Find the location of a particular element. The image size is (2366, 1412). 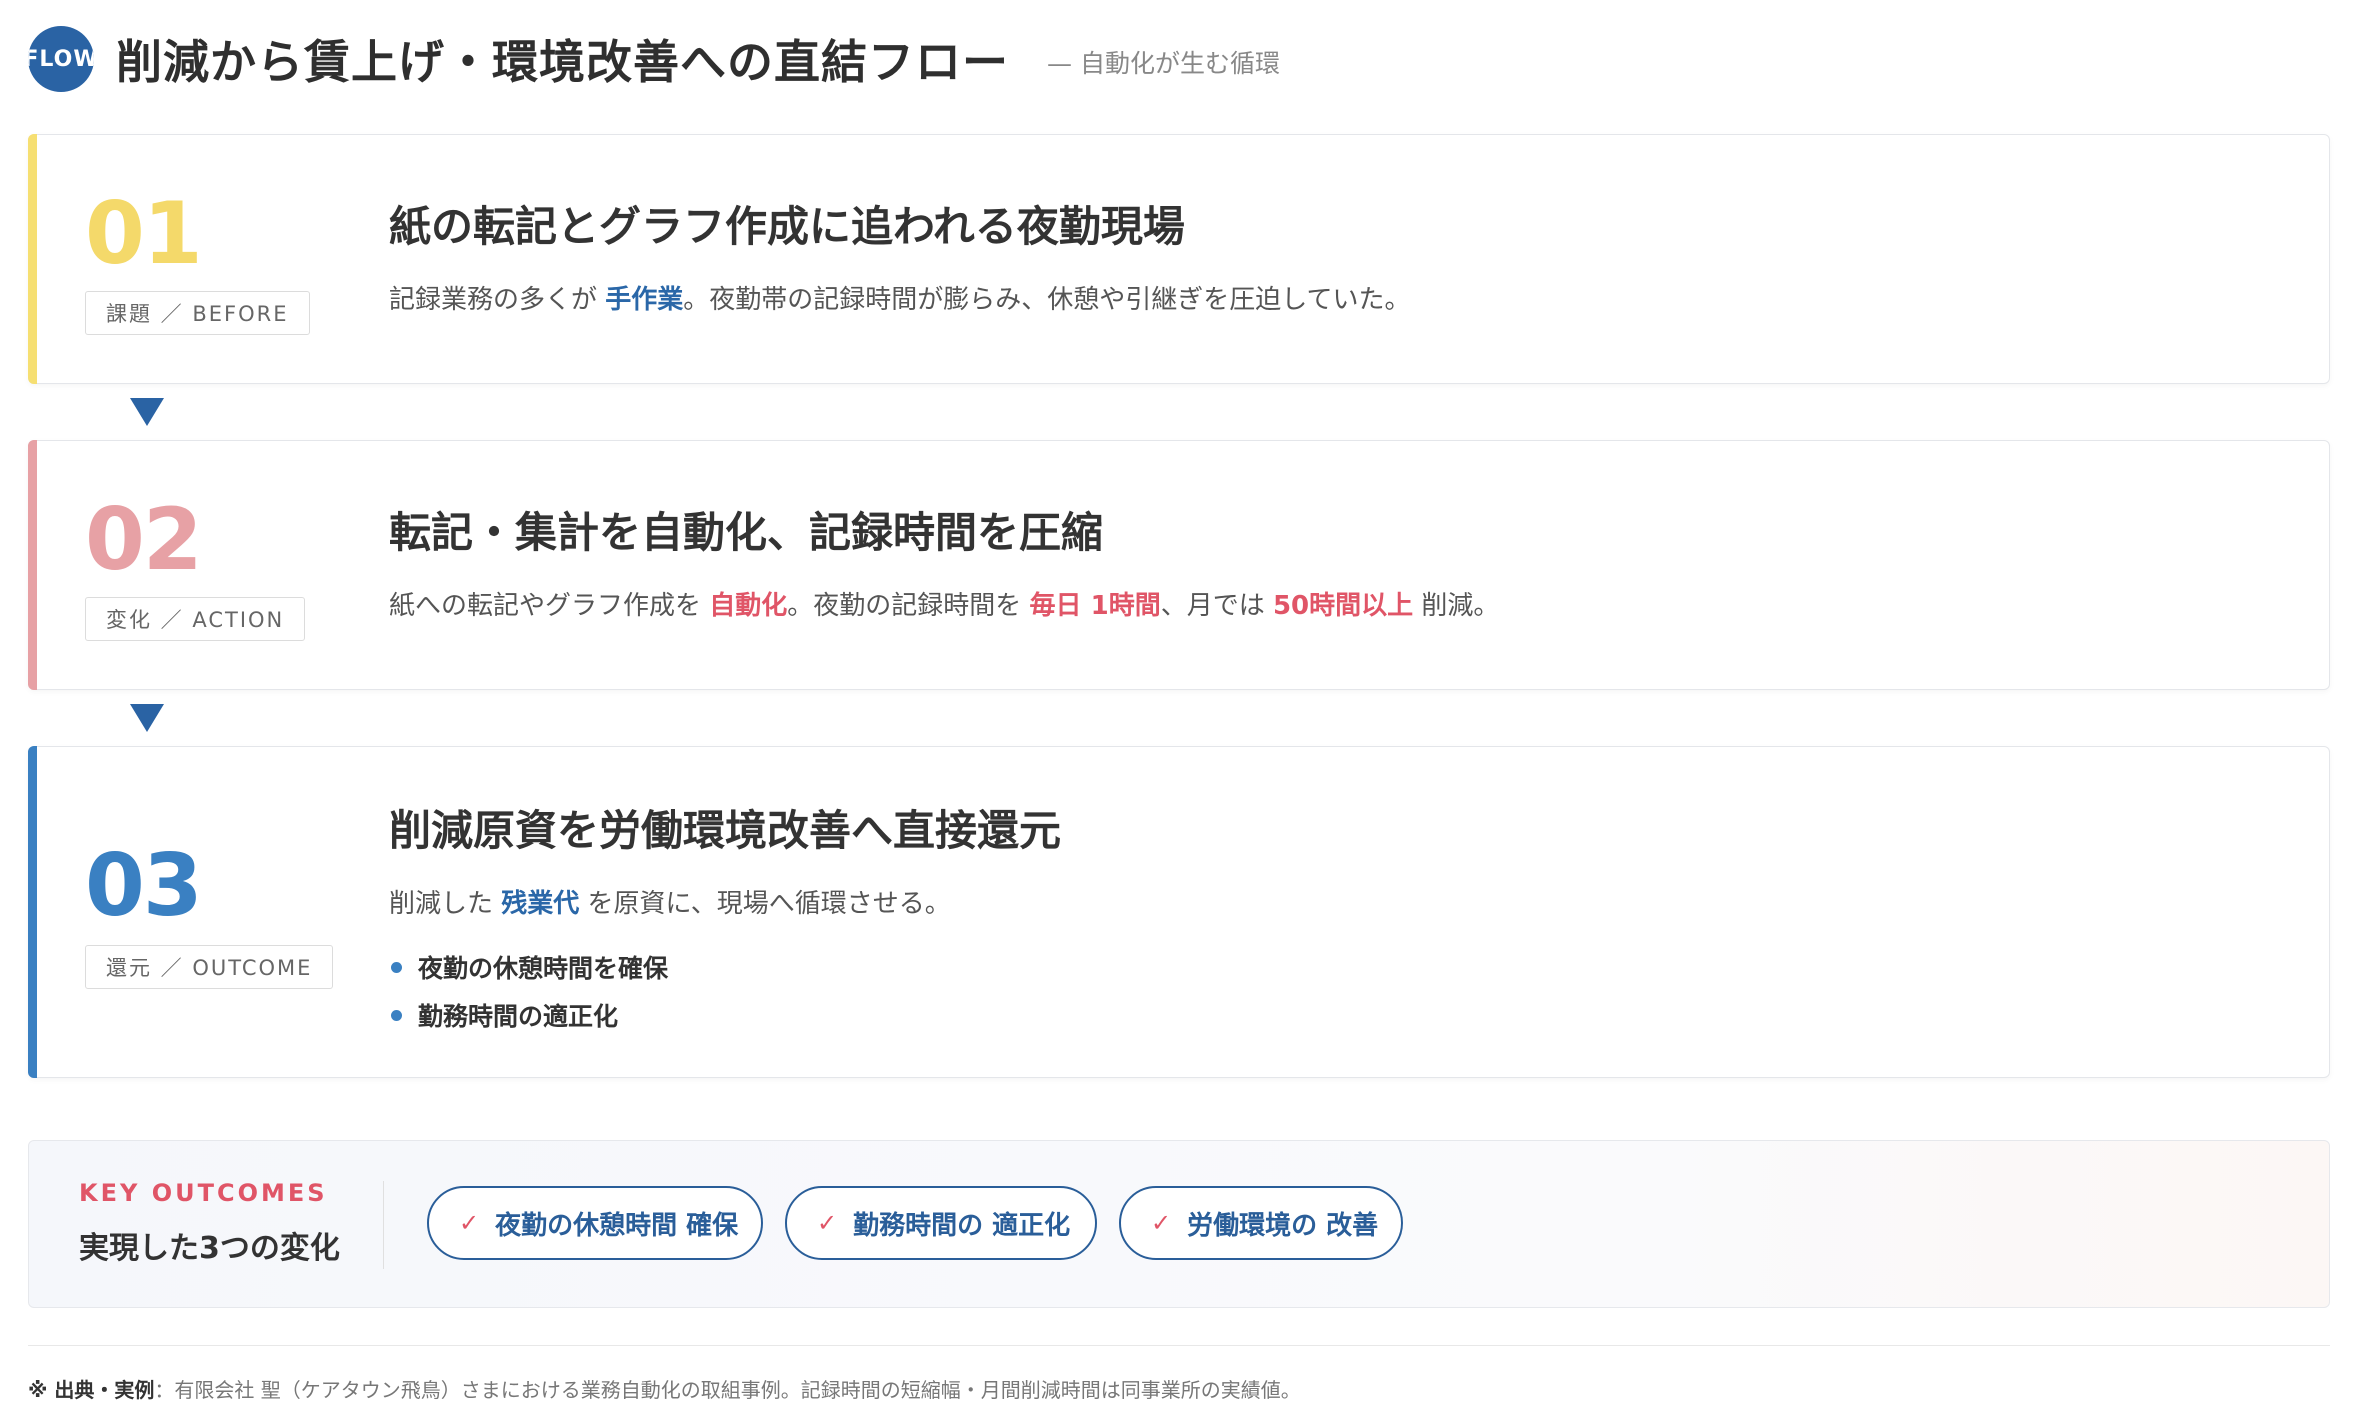

list-item: 勤務時間の適正化 is located at coordinates (529, 1015).